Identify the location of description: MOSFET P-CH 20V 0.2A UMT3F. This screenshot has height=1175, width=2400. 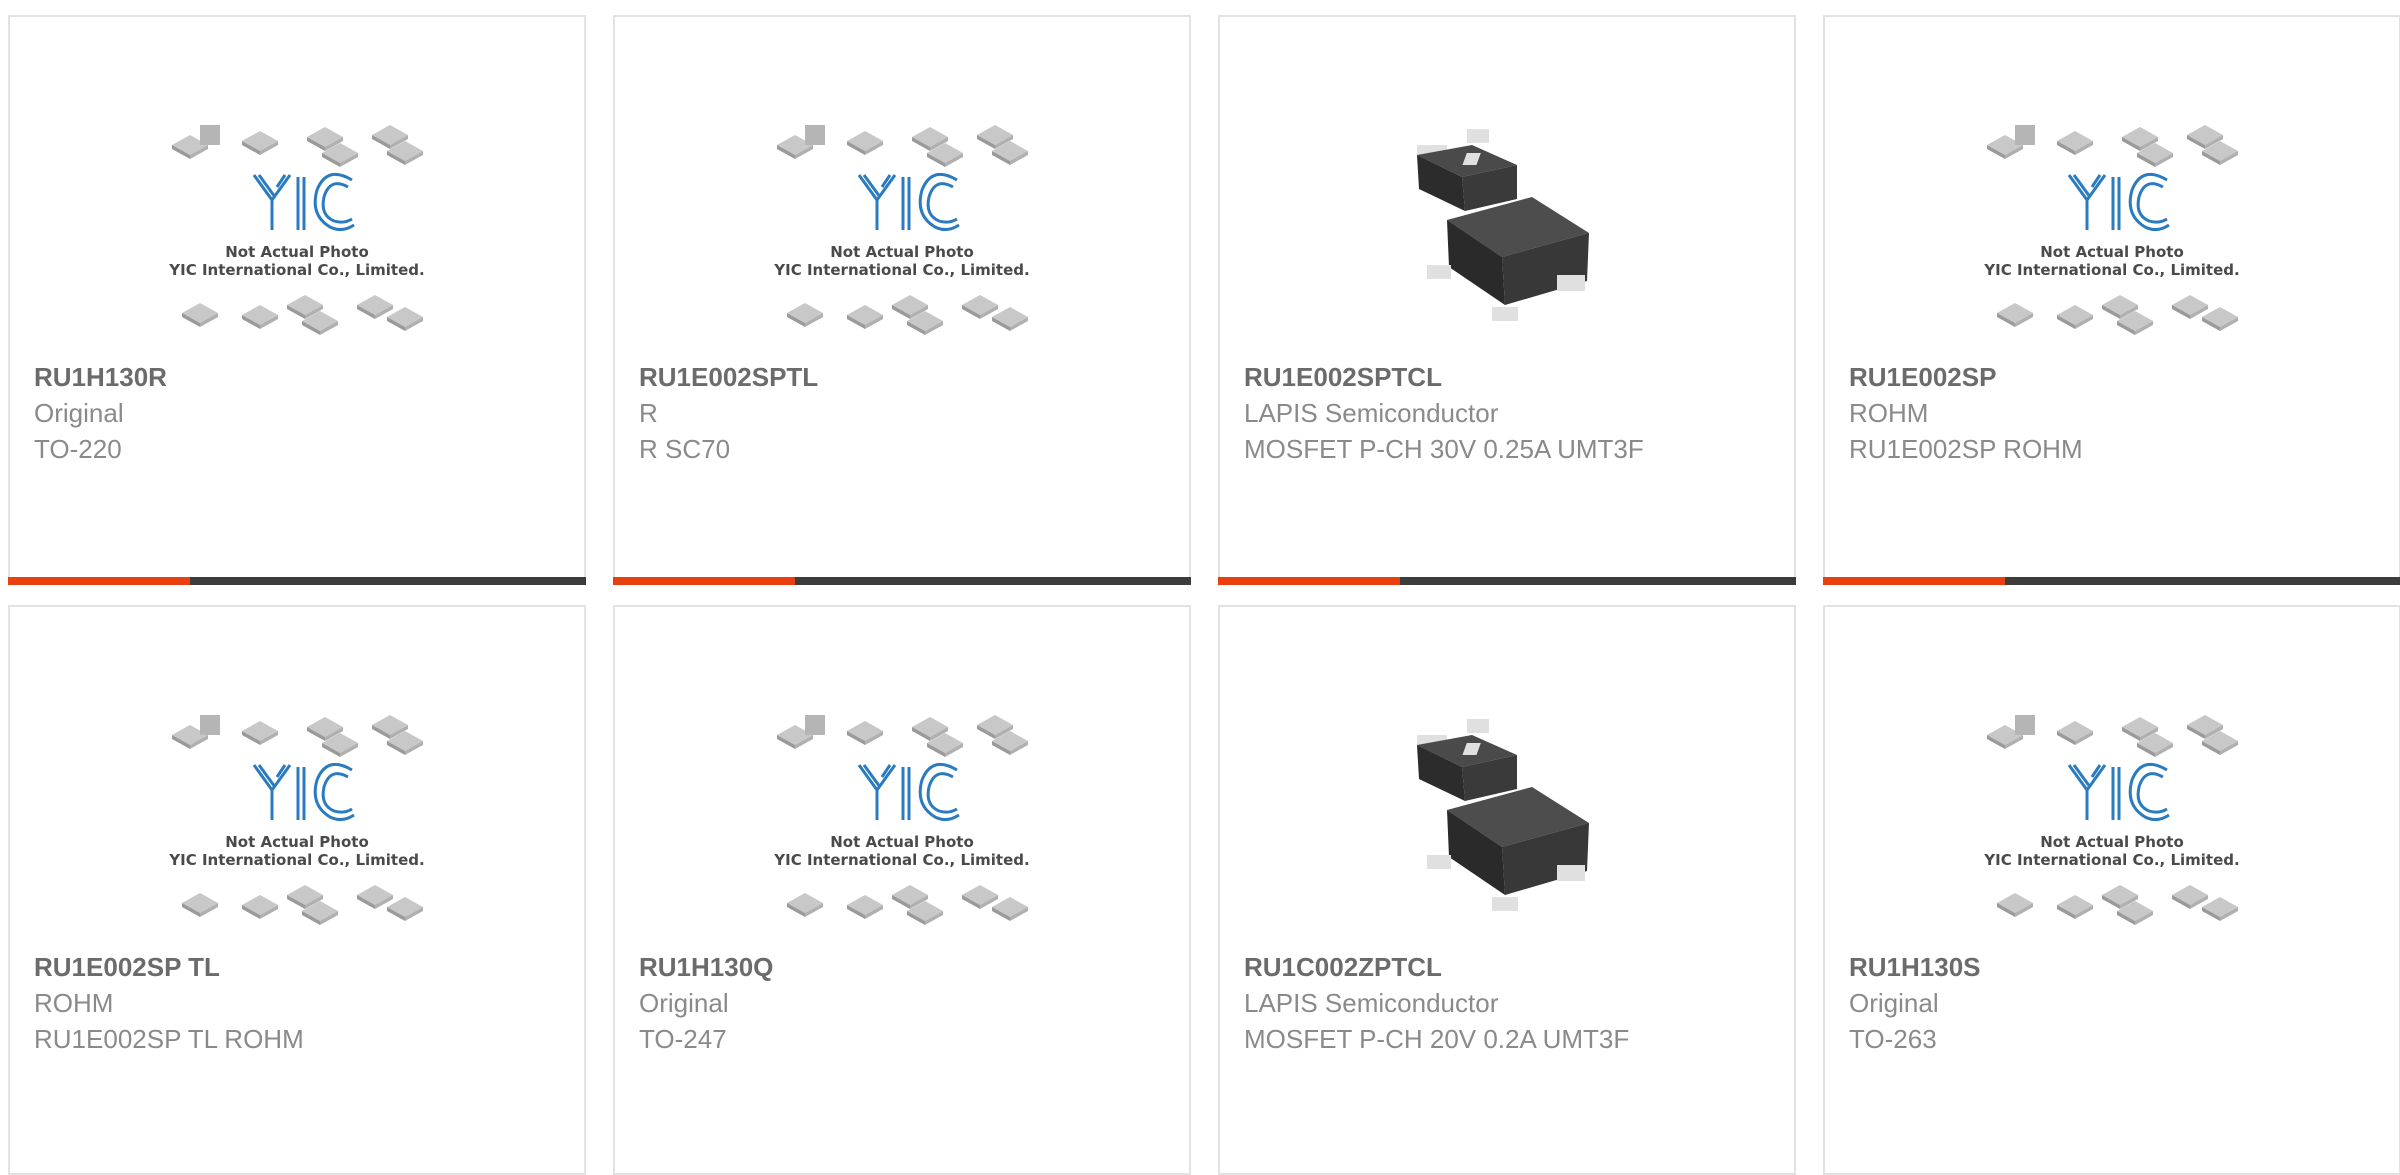
(1437, 1039).